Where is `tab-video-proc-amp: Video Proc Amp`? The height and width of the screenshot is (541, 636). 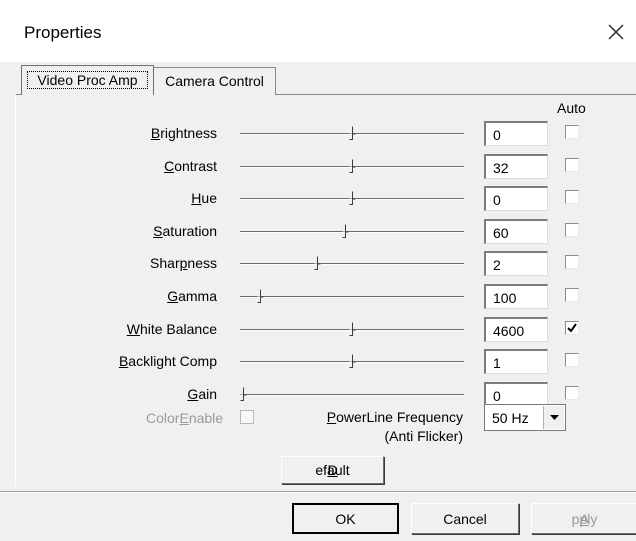 tab-video-proc-amp: Video Proc Amp is located at coordinates (87, 80).